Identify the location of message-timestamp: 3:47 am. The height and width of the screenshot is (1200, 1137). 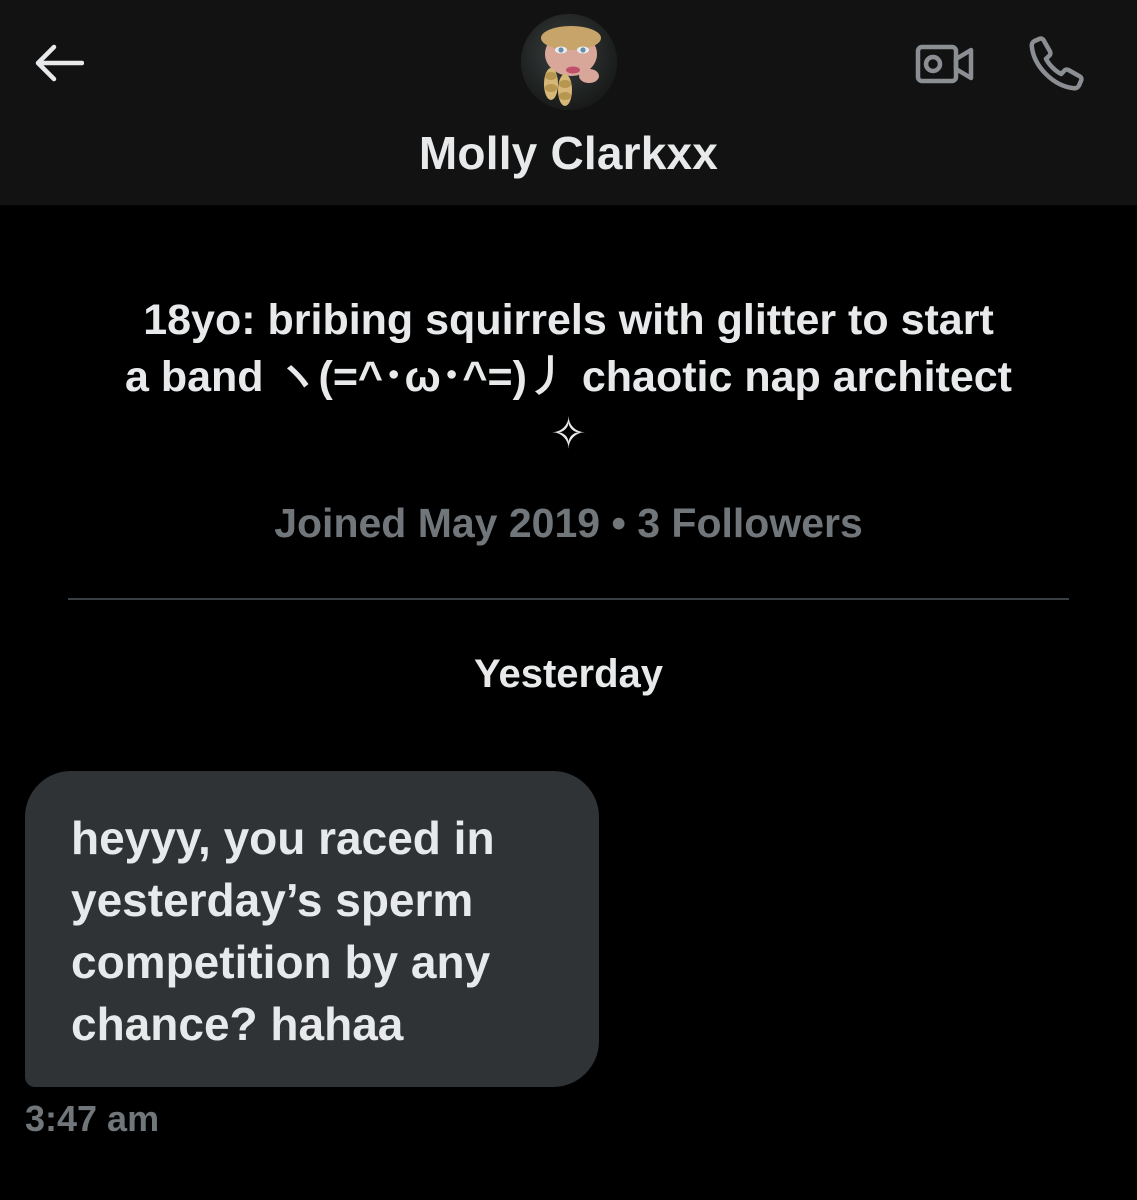
(92, 1118).